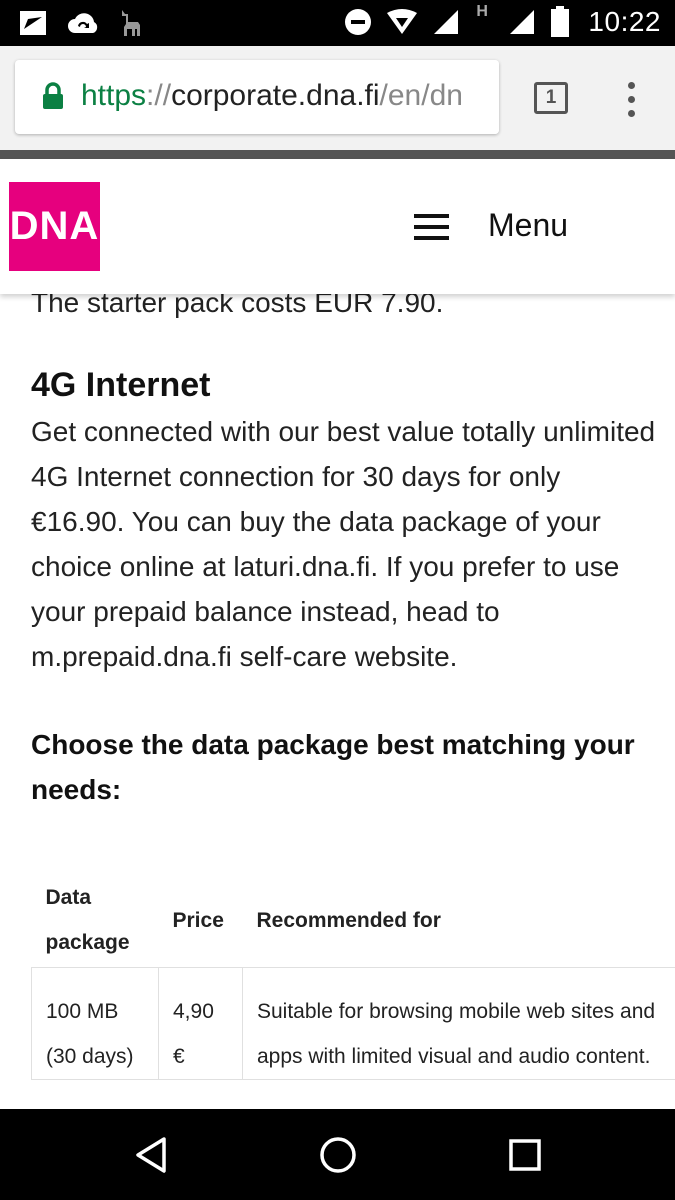 This screenshot has width=675, height=1200. I want to click on llama-icon, so click(131, 23).